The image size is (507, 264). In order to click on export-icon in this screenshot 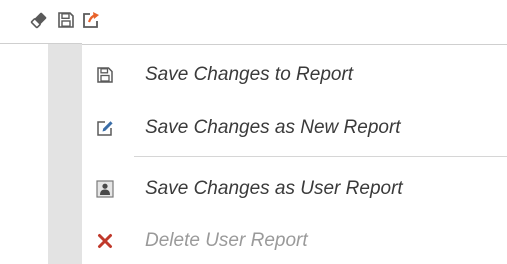, I will do `click(91, 20)`.